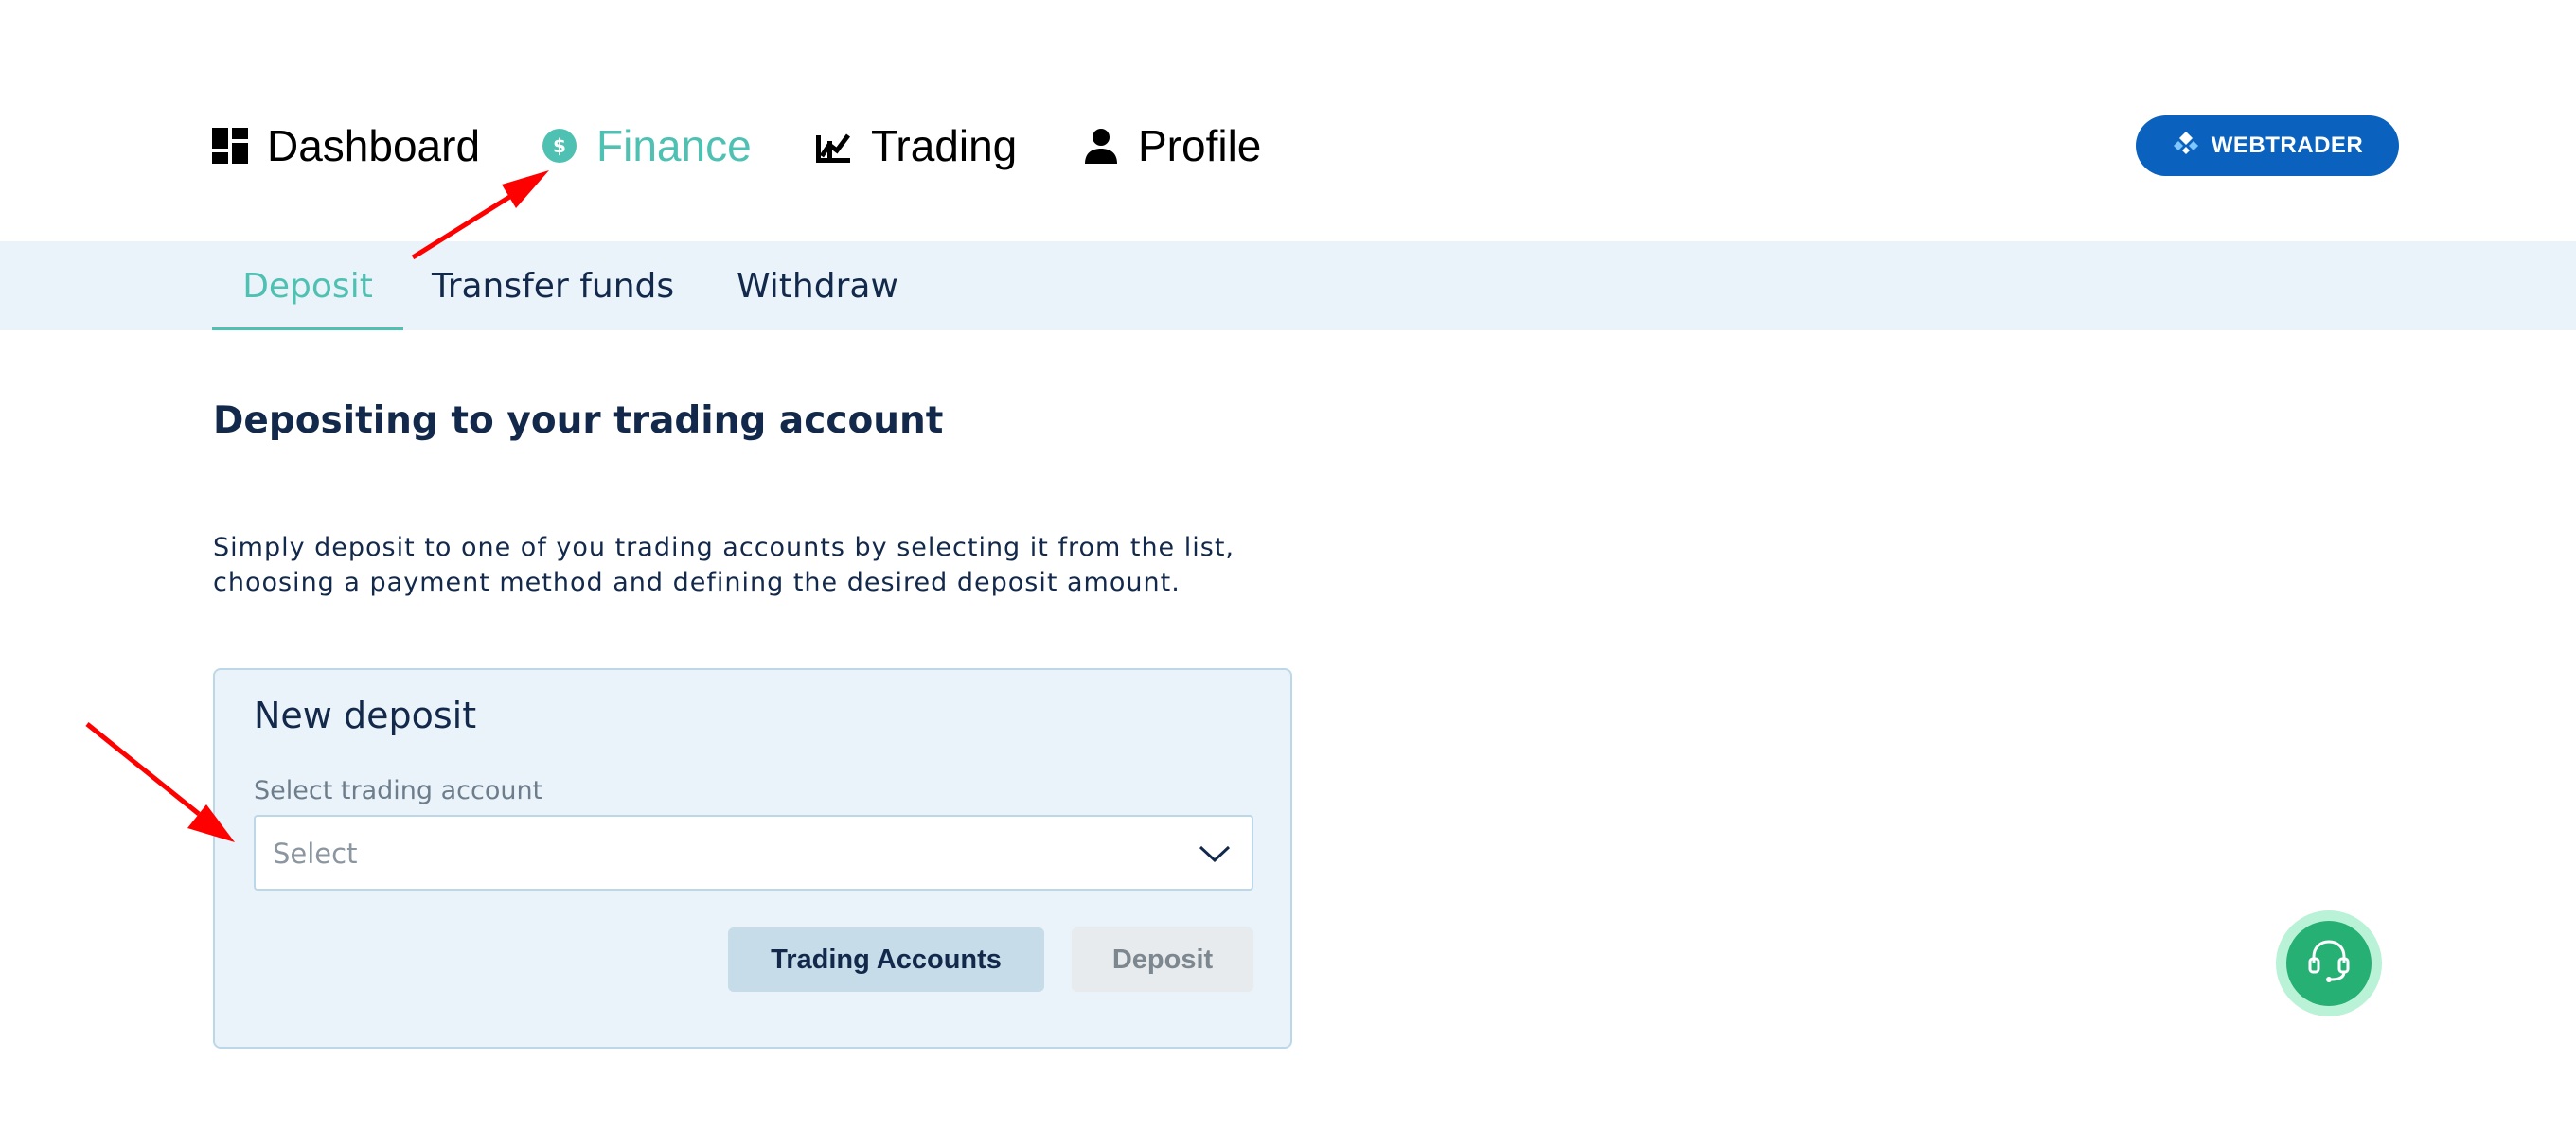  Describe the element at coordinates (1101, 146) in the screenshot. I see `person-icon` at that location.